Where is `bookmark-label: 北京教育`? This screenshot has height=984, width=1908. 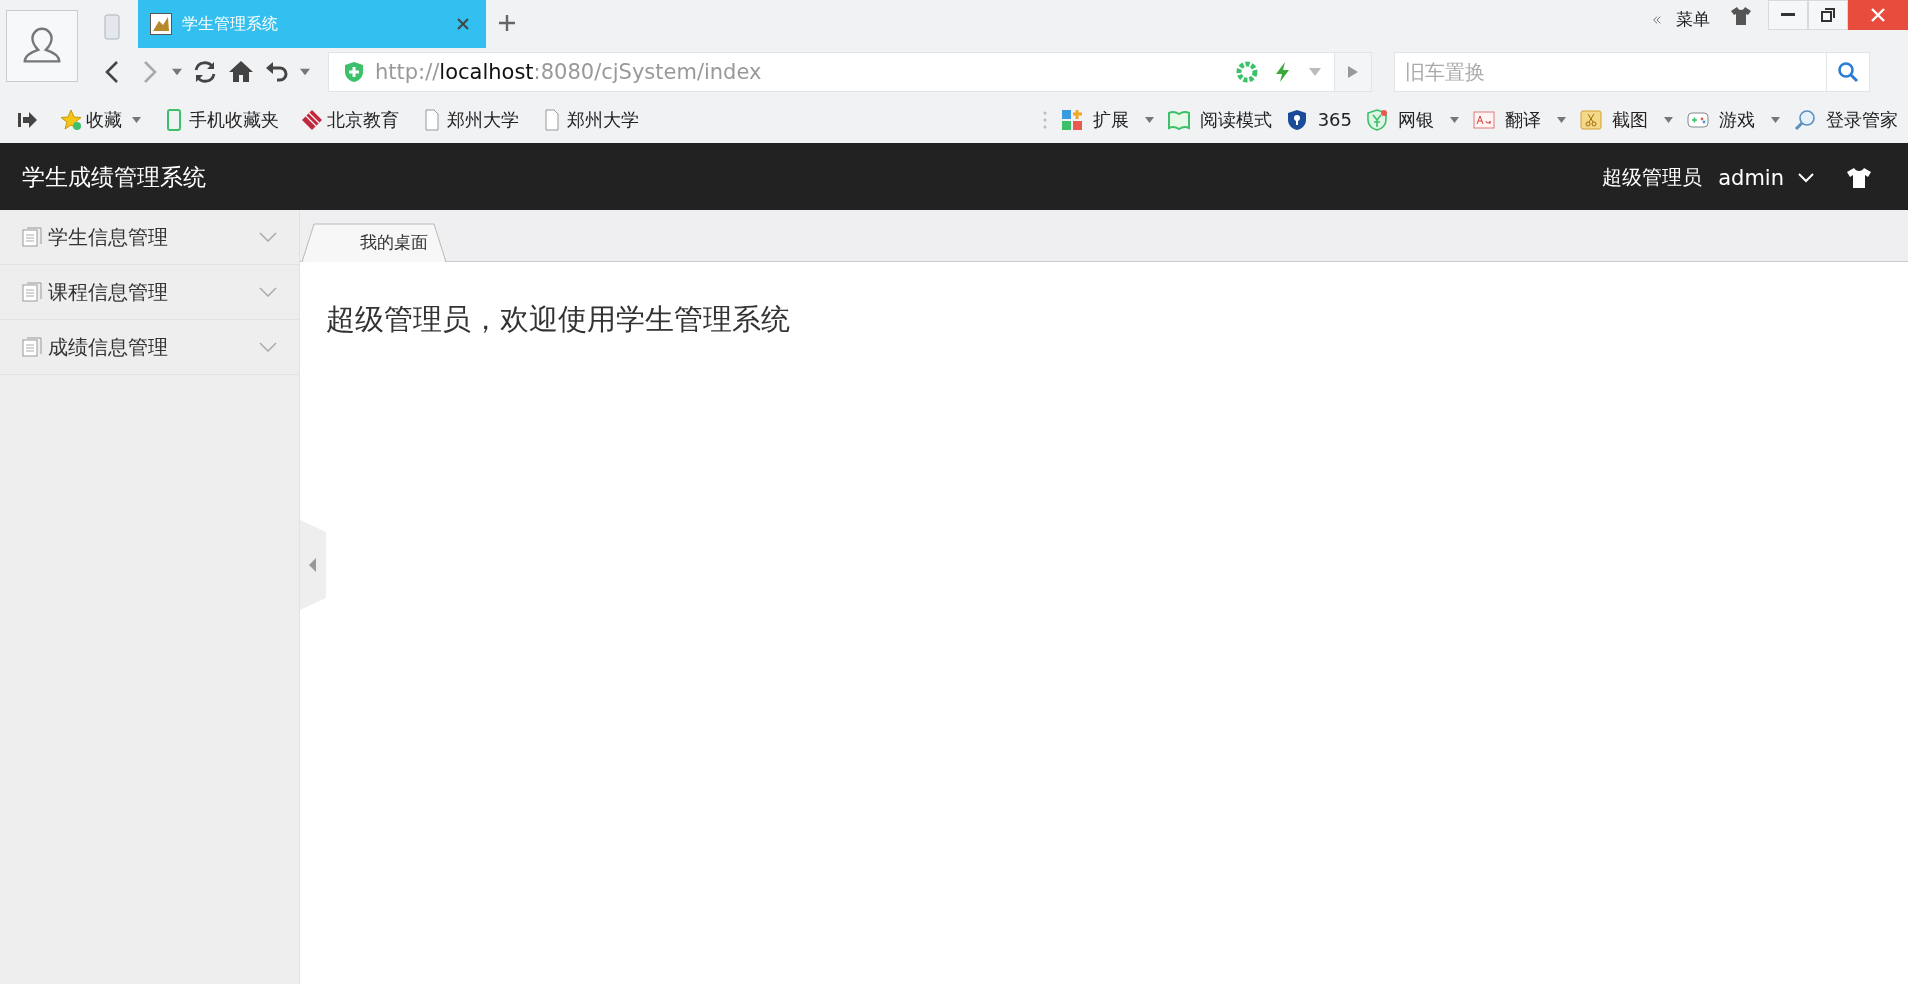 bookmark-label: 北京教育 is located at coordinates (363, 119).